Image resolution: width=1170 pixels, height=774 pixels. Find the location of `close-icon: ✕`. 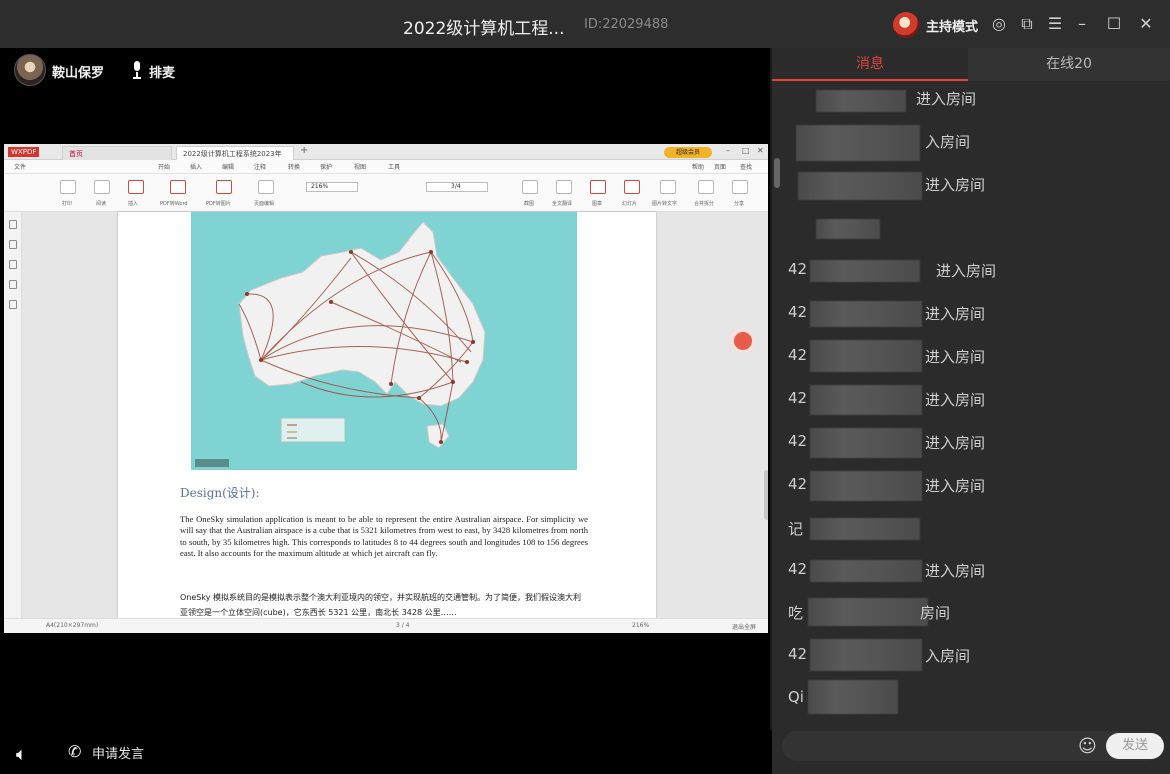

close-icon: ✕ is located at coordinates (1146, 24).